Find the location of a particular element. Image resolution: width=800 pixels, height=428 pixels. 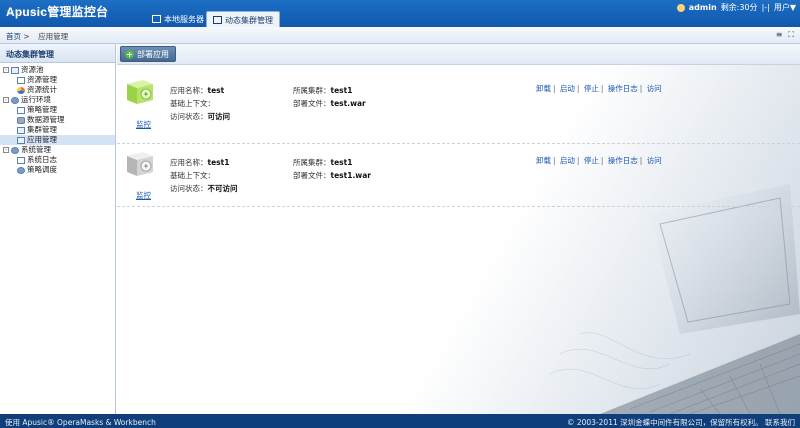

sidebar-item: 资源管理 is located at coordinates (57, 80).